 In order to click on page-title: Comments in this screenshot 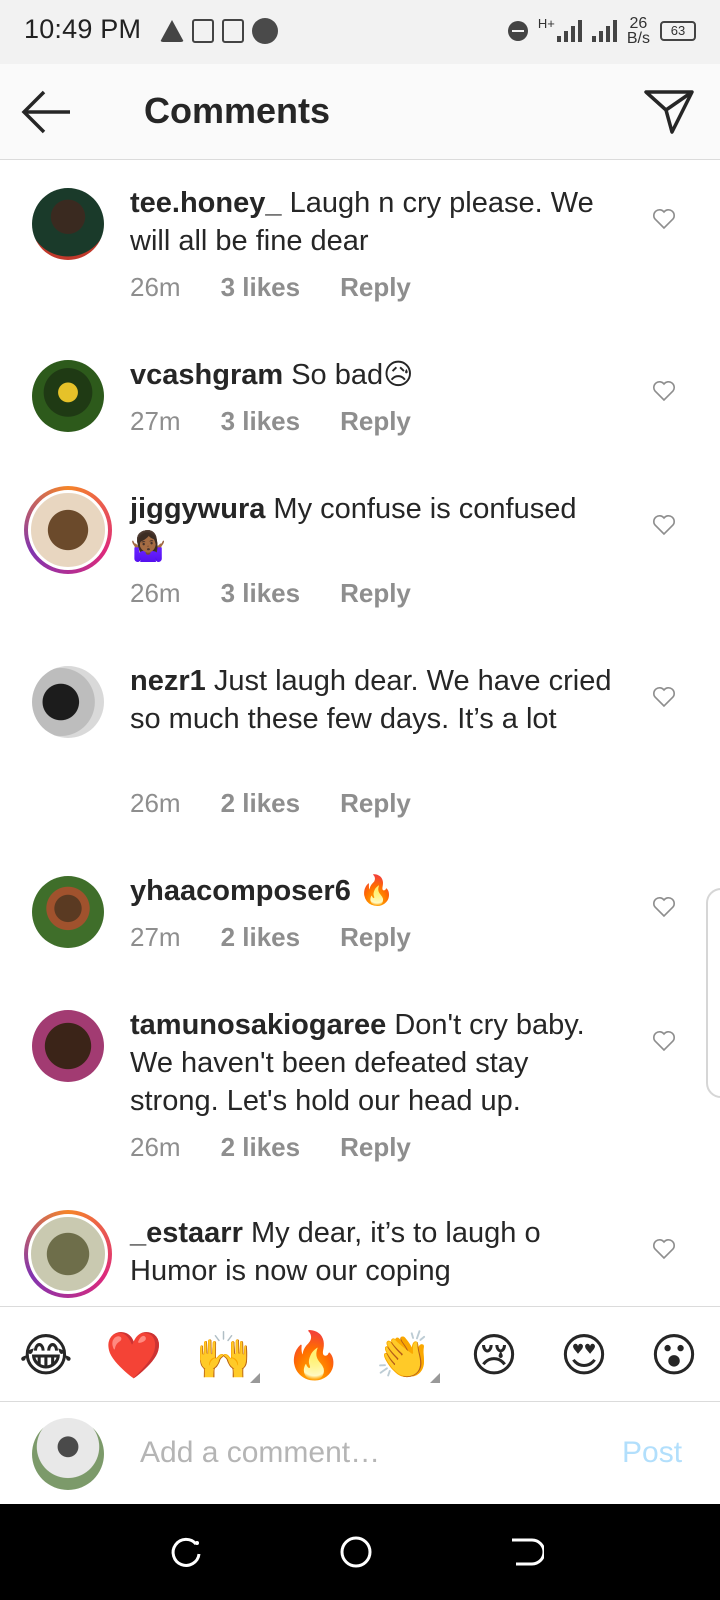, I will do `click(237, 110)`.